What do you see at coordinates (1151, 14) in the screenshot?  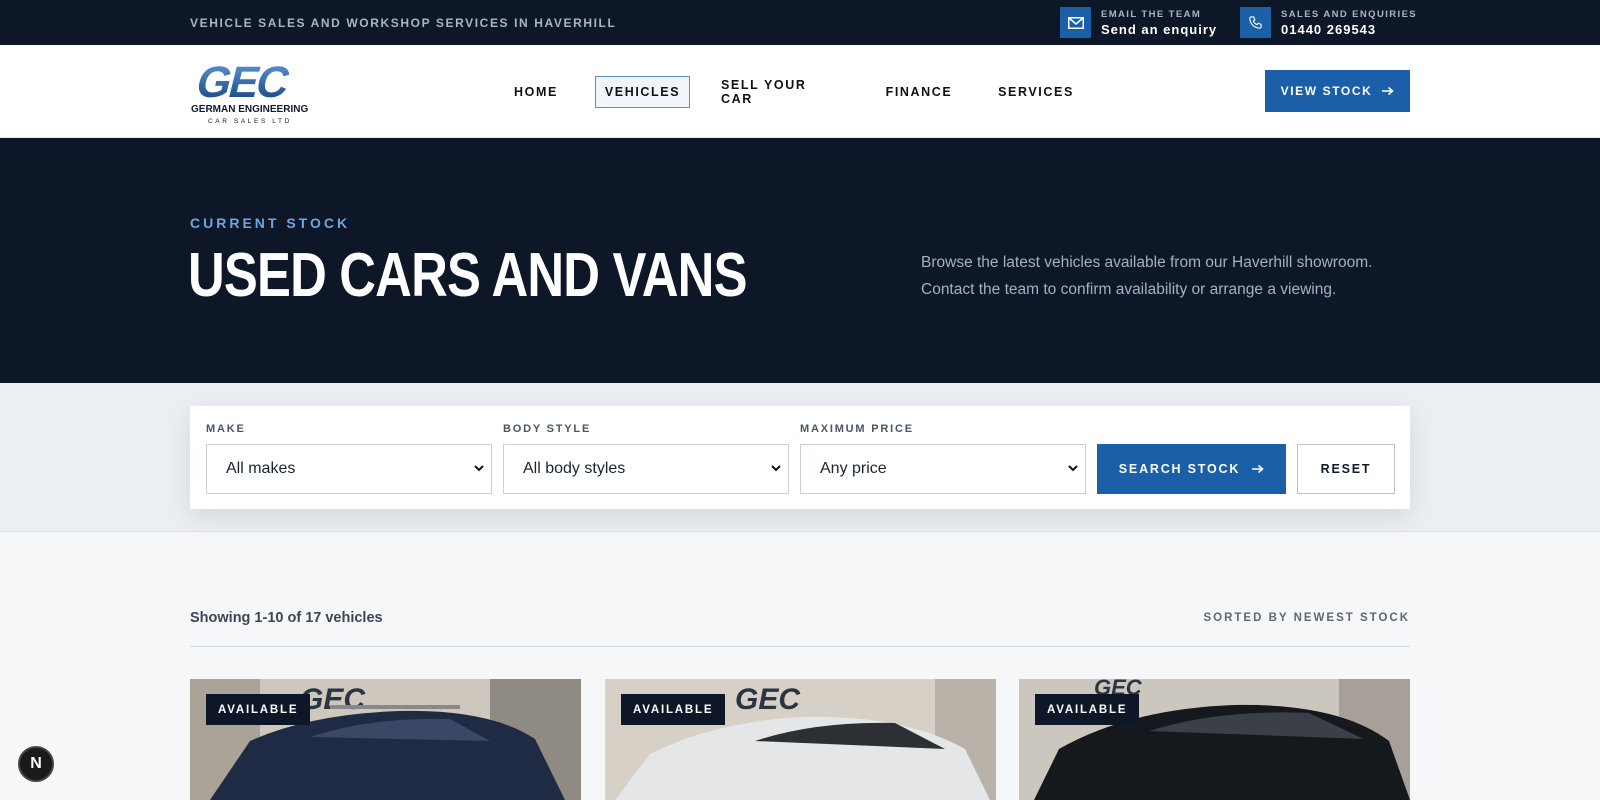 I see `email-label: EMAIL THE TEAM` at bounding box center [1151, 14].